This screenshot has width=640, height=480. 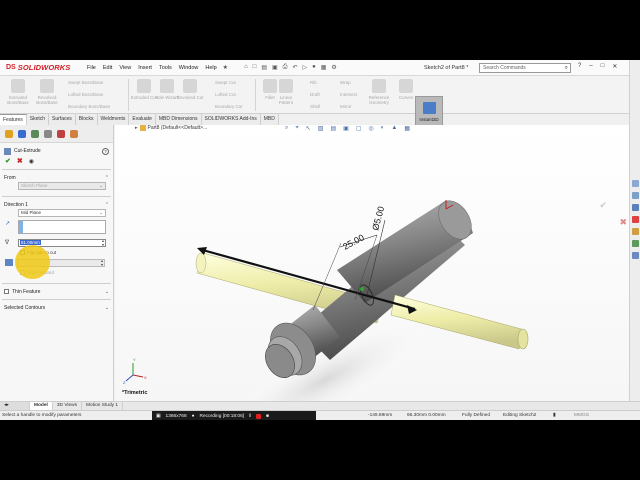 I want to click on property-manager-icon, so click(x=22, y=133).